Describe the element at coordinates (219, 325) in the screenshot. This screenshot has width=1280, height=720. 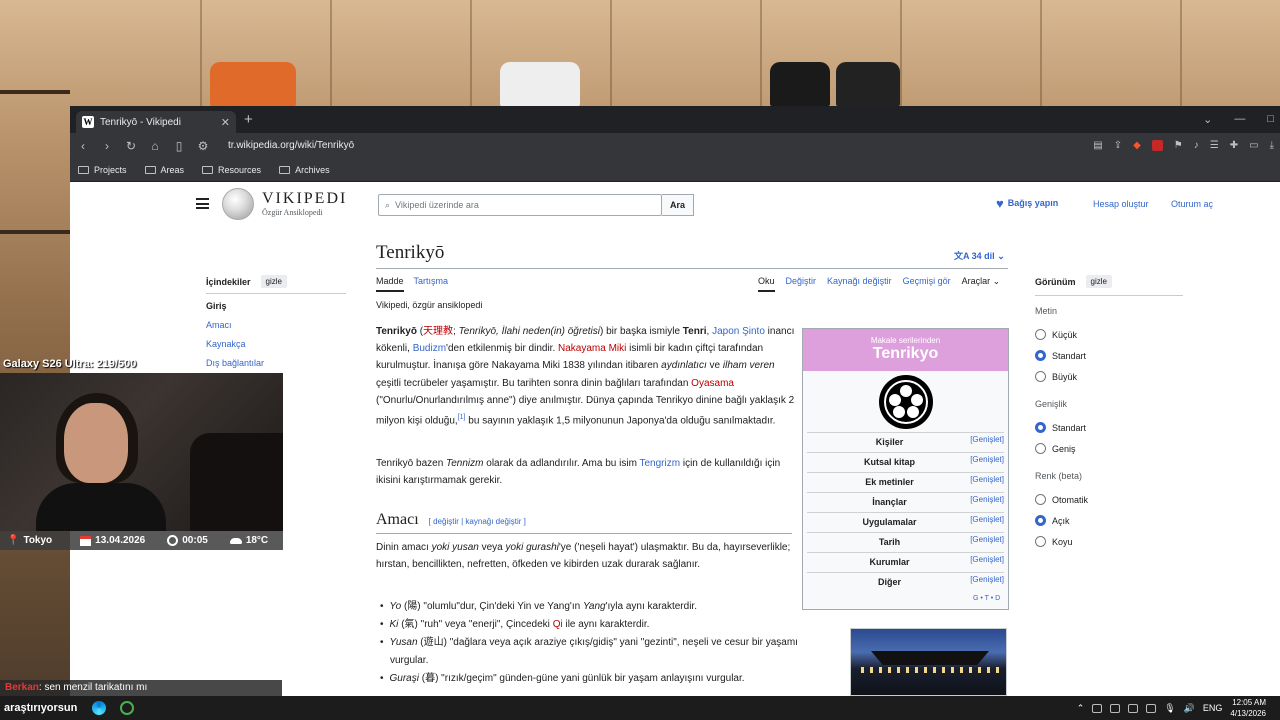
I see `toc-item-purpose: Amacı` at that location.